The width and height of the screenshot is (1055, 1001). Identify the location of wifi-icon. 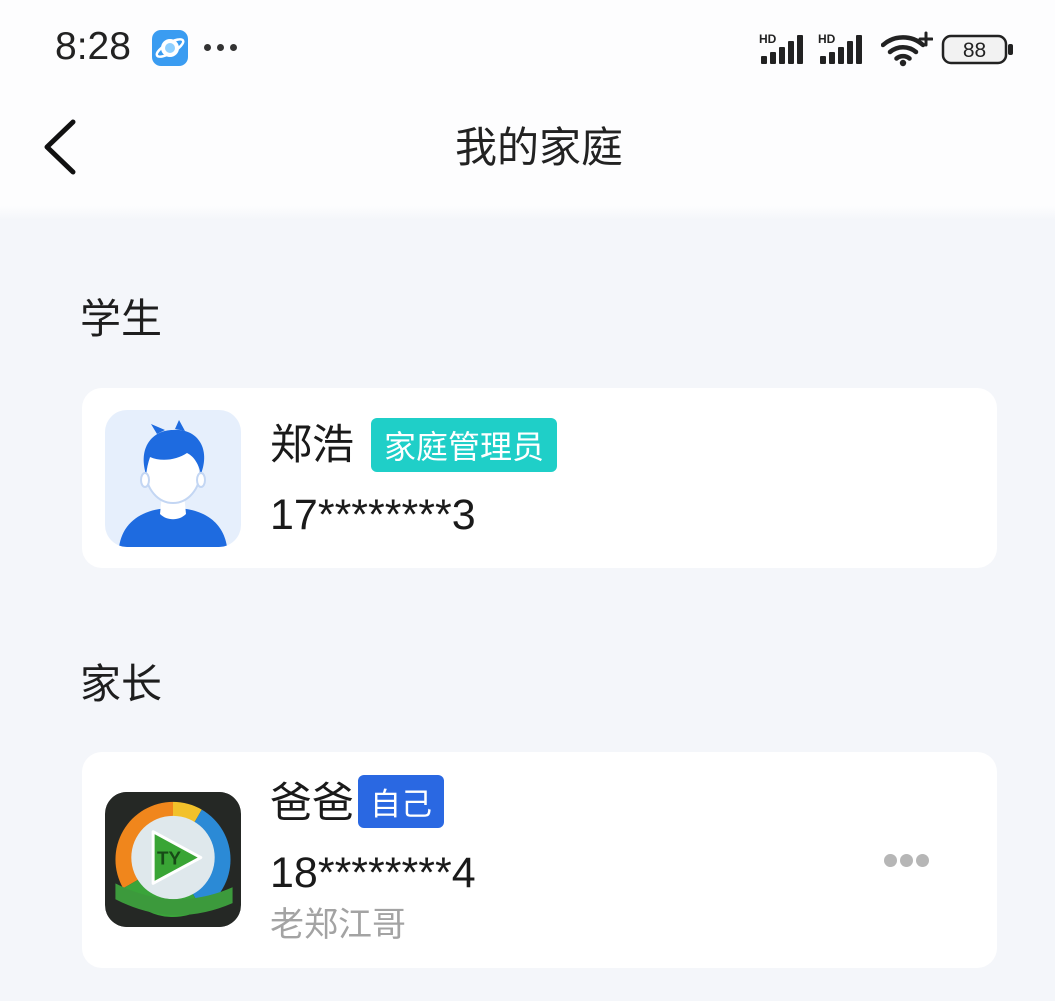
(907, 49).